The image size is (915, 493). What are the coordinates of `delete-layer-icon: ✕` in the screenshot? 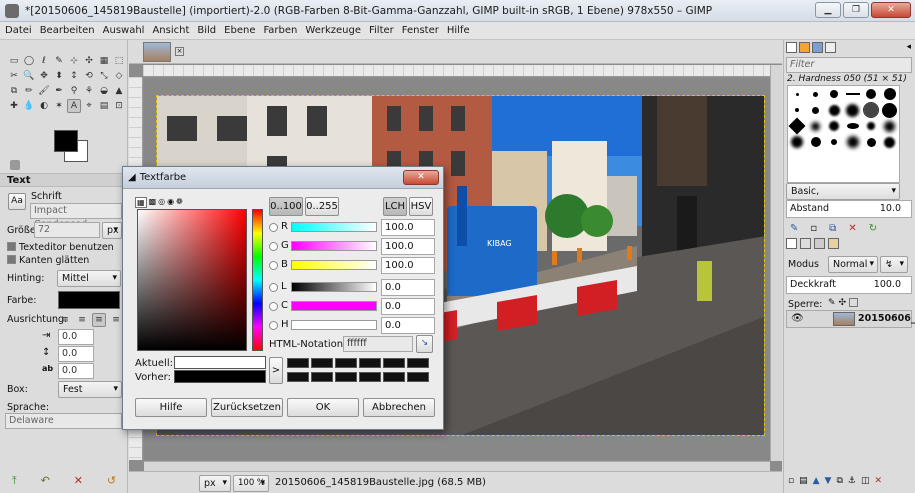 It's located at (879, 481).